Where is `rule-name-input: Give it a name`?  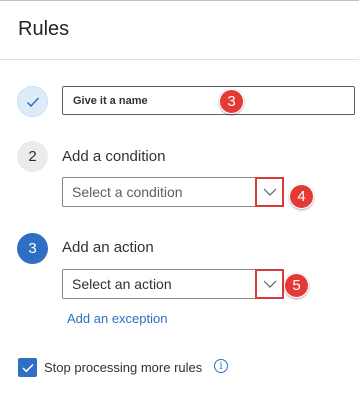 rule-name-input: Give it a name is located at coordinates (208, 100).